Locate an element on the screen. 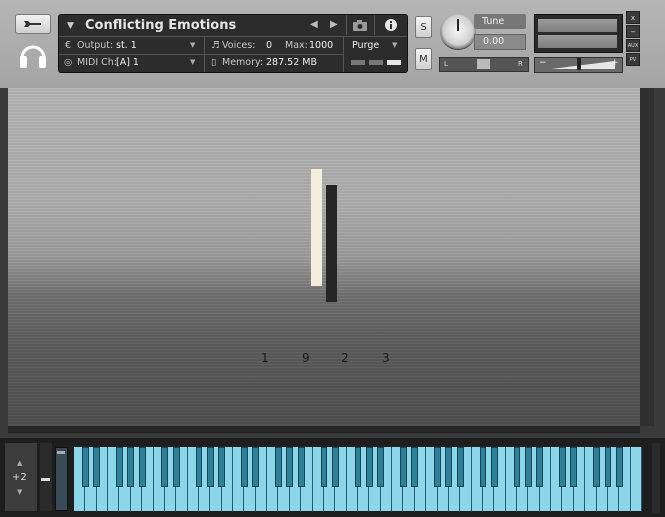  collapse-arrow-icon: ▼ is located at coordinates (70, 26).